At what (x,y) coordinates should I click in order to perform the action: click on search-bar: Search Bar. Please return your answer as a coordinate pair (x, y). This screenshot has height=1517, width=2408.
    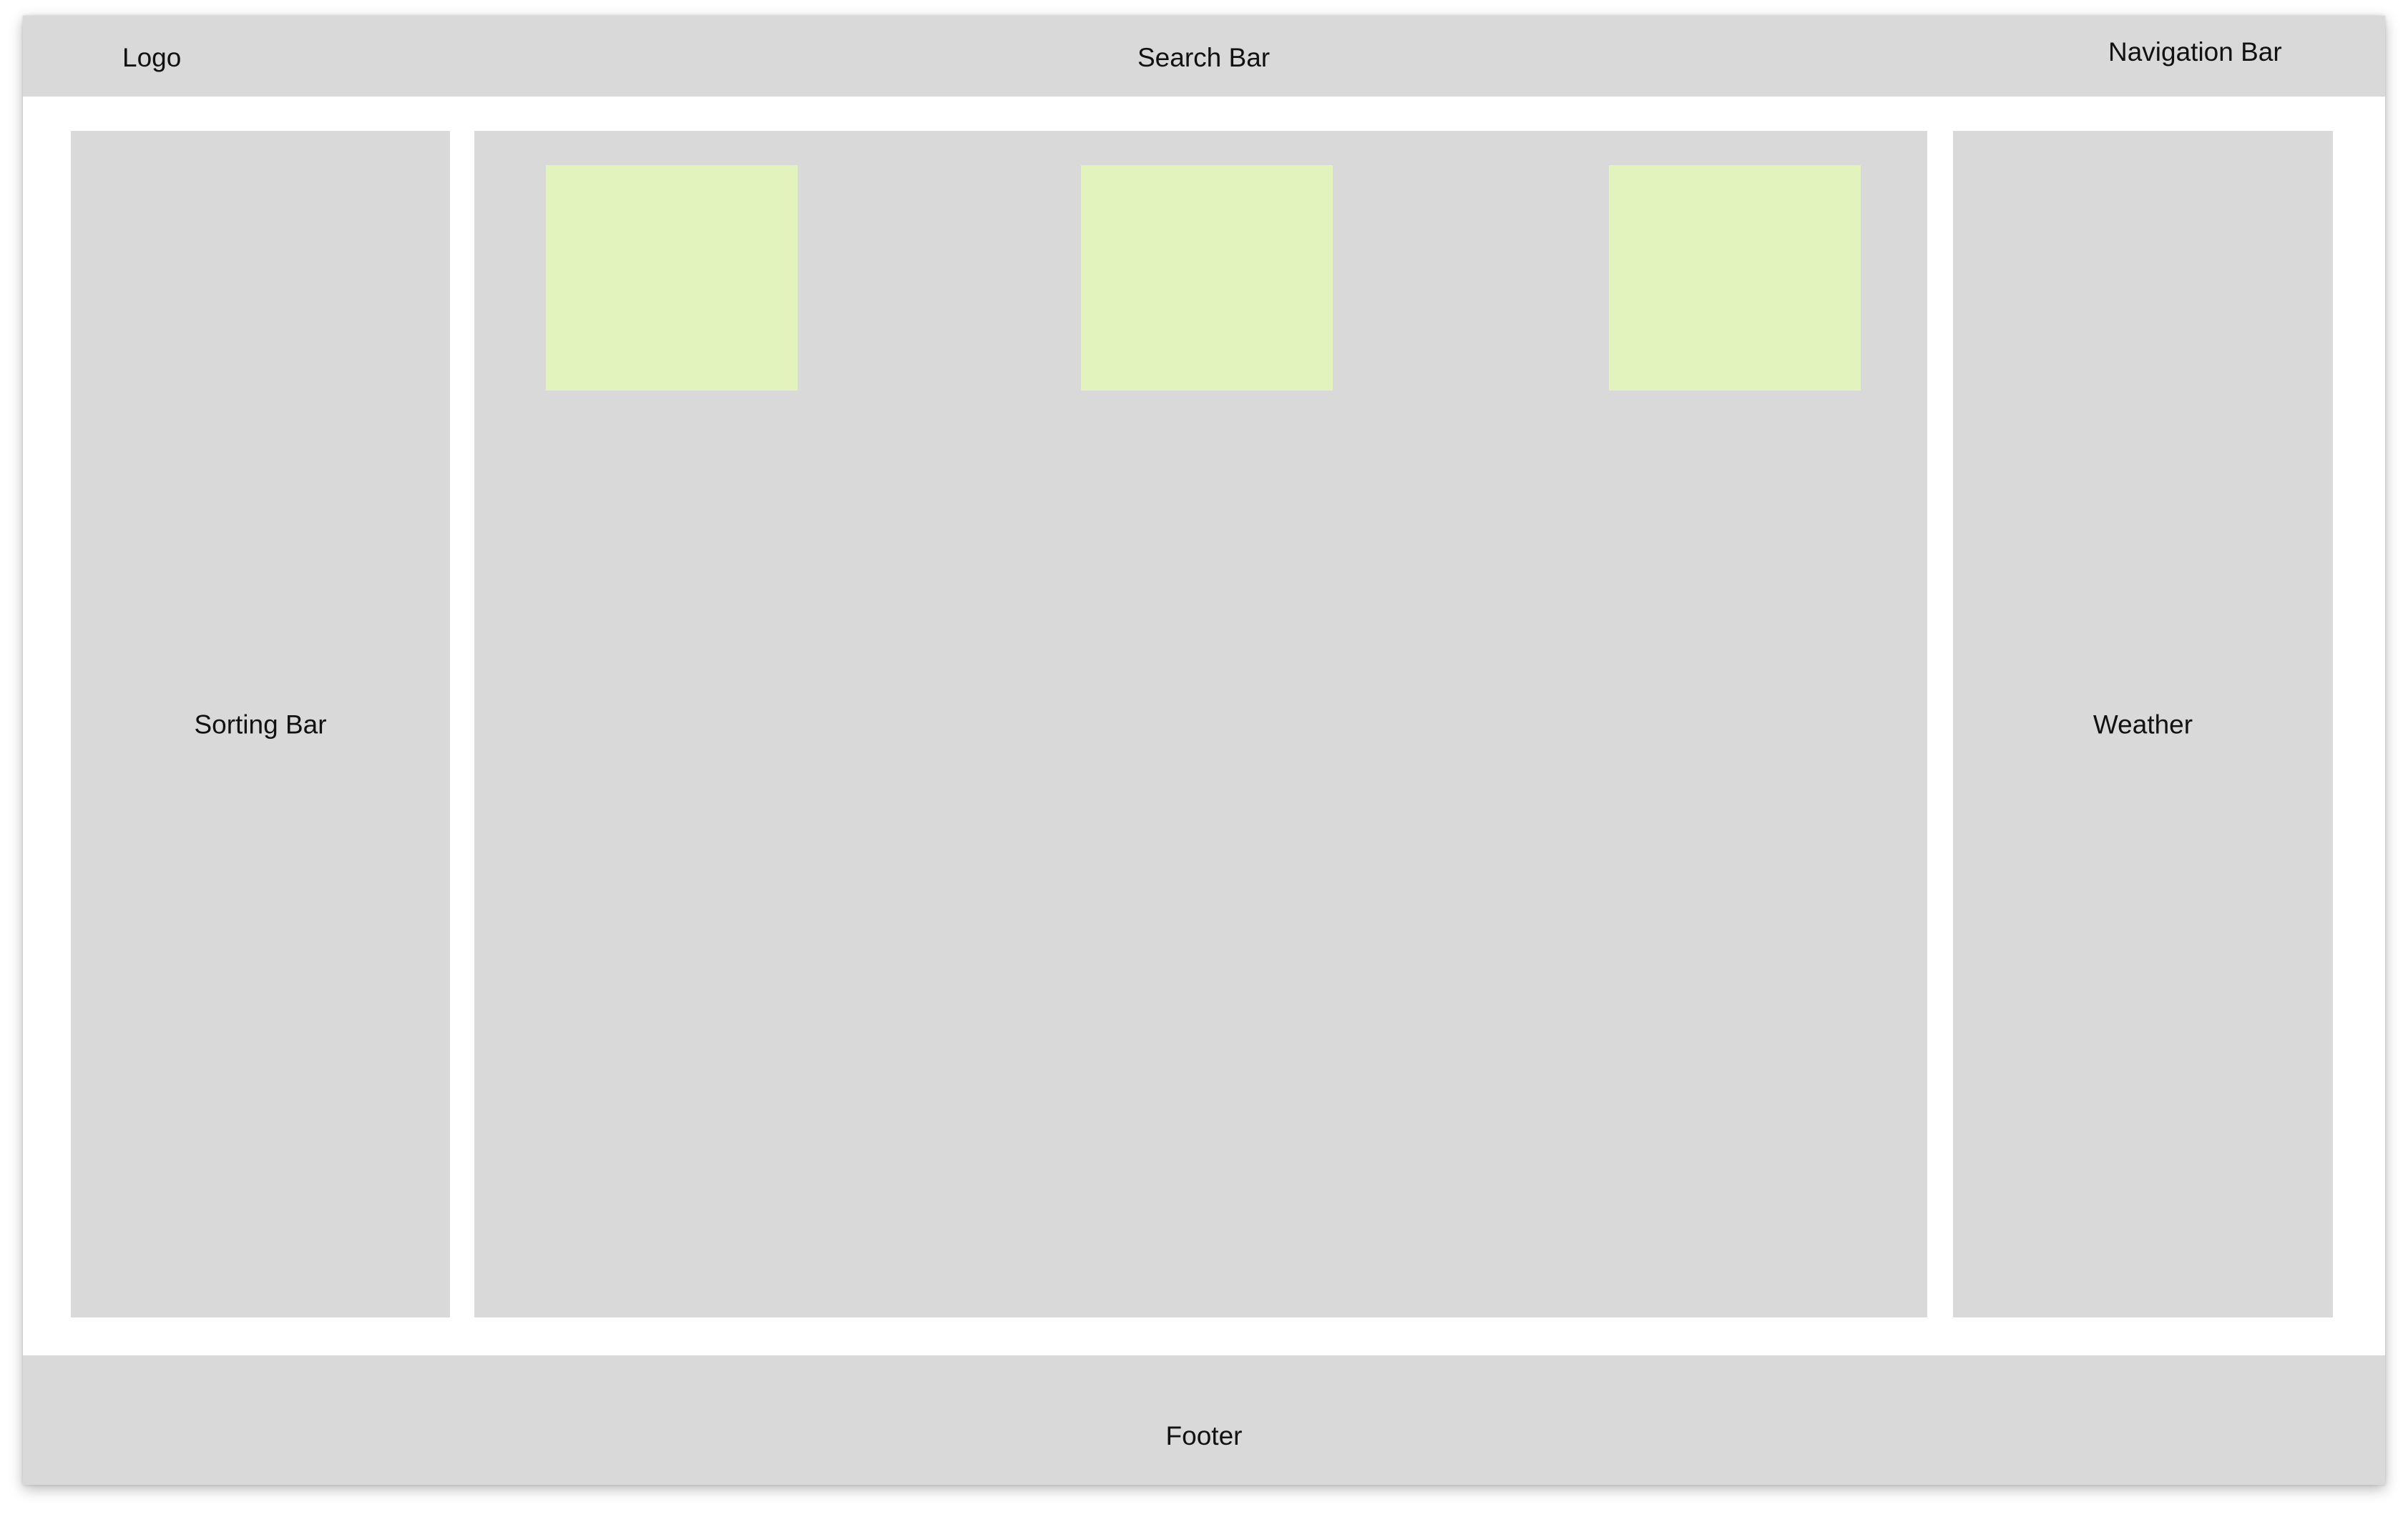
    Looking at the image, I should click on (1203, 57).